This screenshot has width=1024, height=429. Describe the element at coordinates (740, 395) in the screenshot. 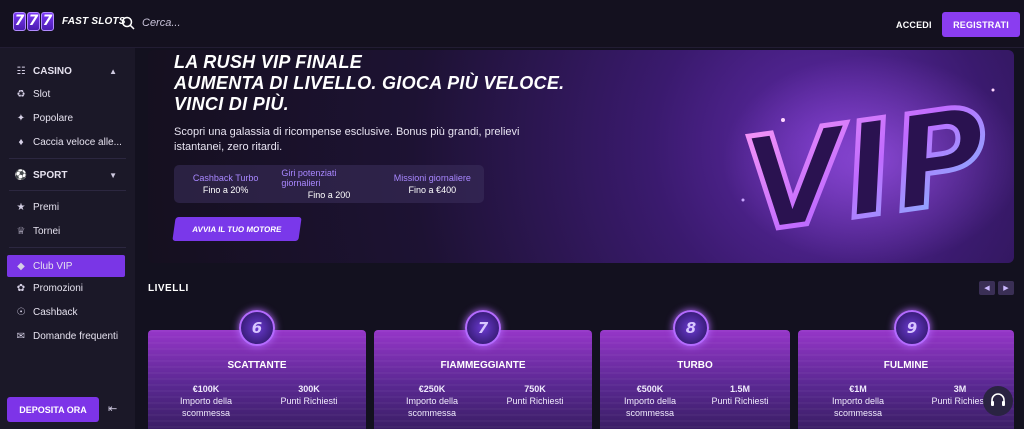

I see `points-required: 1.5M Punti Richiesti` at that location.